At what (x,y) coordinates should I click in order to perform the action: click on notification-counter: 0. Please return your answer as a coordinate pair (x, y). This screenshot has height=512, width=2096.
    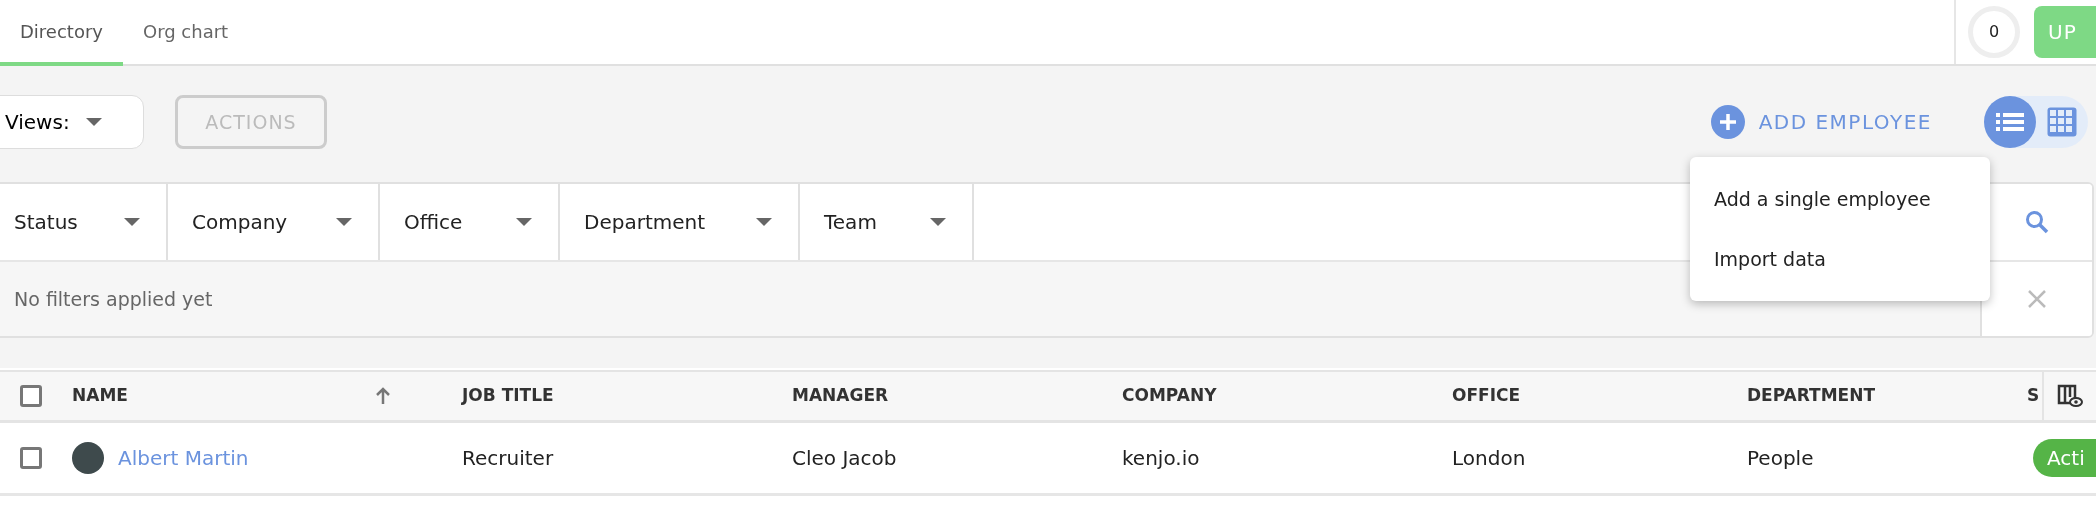
    Looking at the image, I should click on (1994, 32).